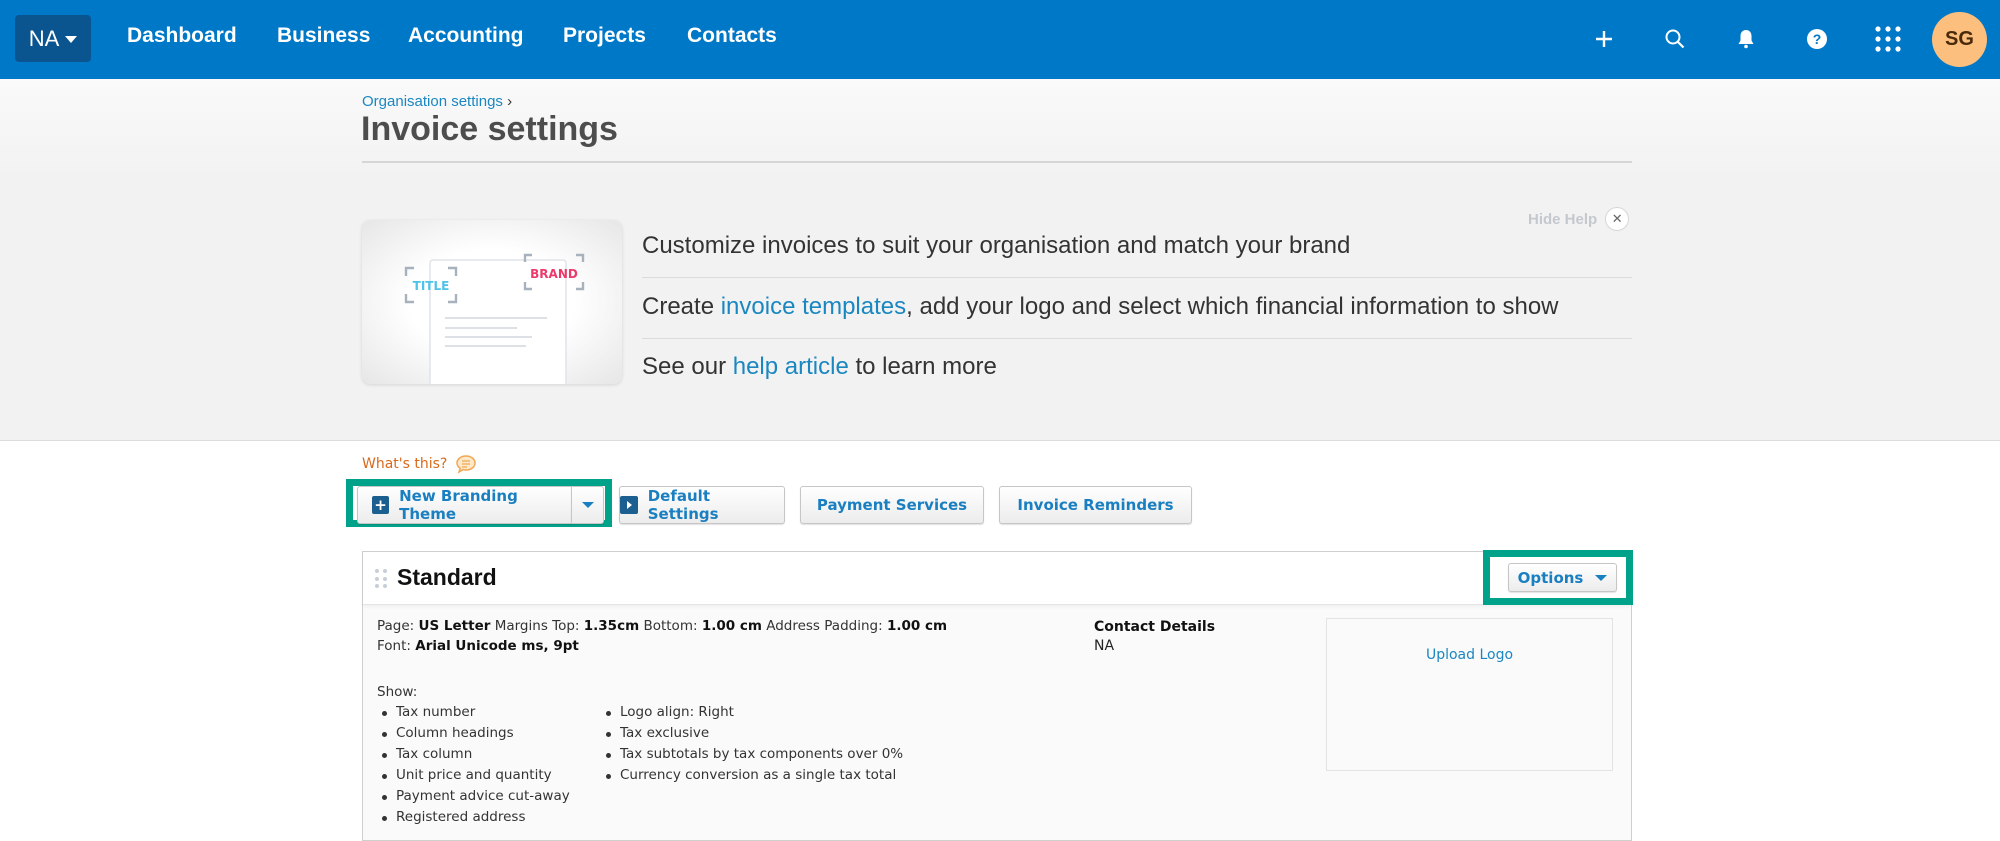 The image size is (2000, 841). Describe the element at coordinates (432, 101) in the screenshot. I see `breadcrumb-organisation-settings: Organisation settings` at that location.